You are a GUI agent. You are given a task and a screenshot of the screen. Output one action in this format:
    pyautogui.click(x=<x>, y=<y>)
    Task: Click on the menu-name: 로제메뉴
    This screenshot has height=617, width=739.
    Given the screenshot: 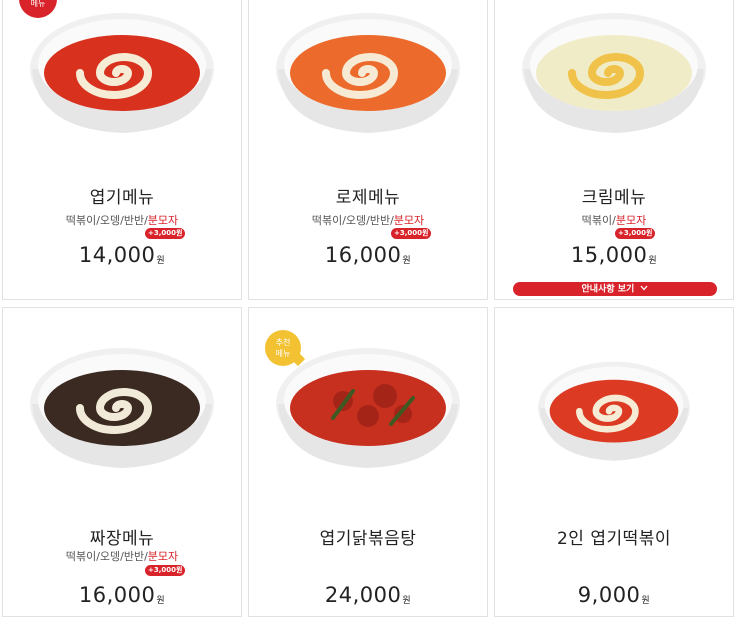 What is the action you would take?
    pyautogui.click(x=368, y=198)
    